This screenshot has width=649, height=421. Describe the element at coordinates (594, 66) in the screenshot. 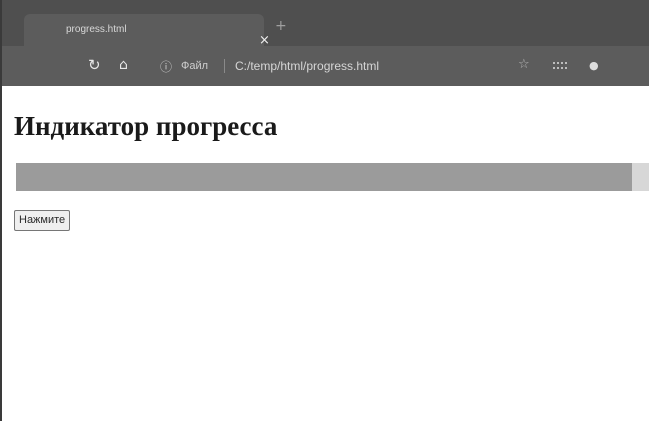

I see `profile-icon: ●` at that location.